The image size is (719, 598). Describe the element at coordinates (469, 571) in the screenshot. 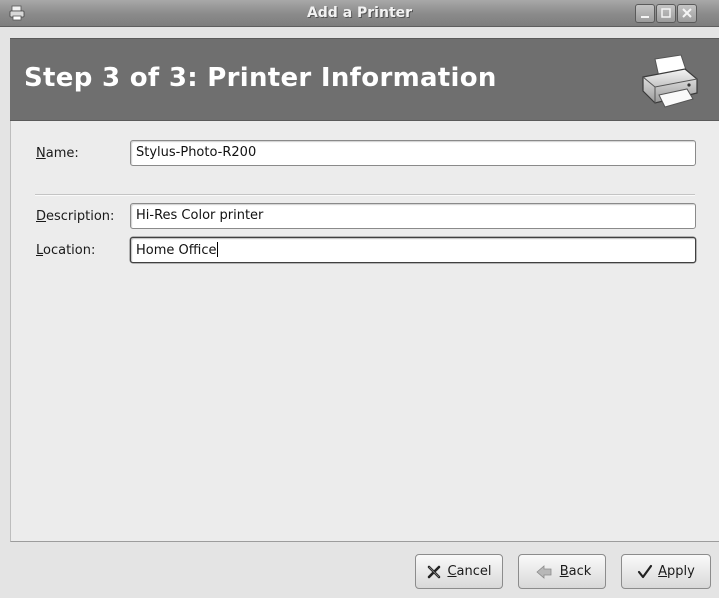

I see `cancel-label: Cancel` at that location.